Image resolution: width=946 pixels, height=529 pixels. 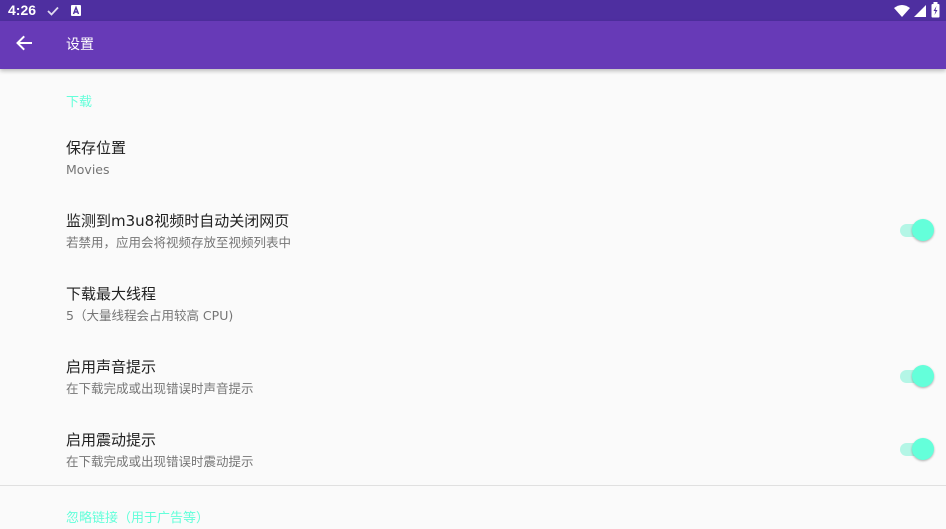 I want to click on page-title: 设置, so click(x=80, y=45).